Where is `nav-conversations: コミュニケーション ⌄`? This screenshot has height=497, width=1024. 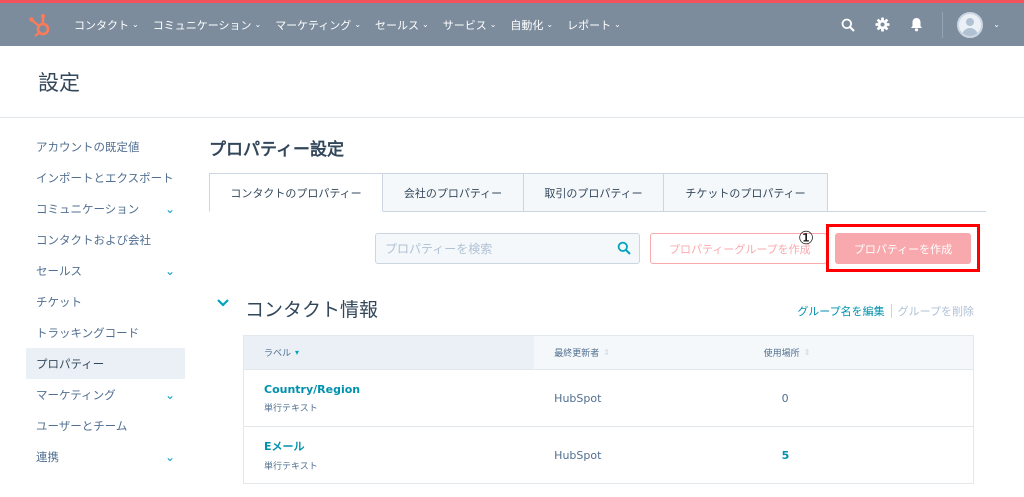 nav-conversations: コミュニケーション ⌄ is located at coordinates (207, 25).